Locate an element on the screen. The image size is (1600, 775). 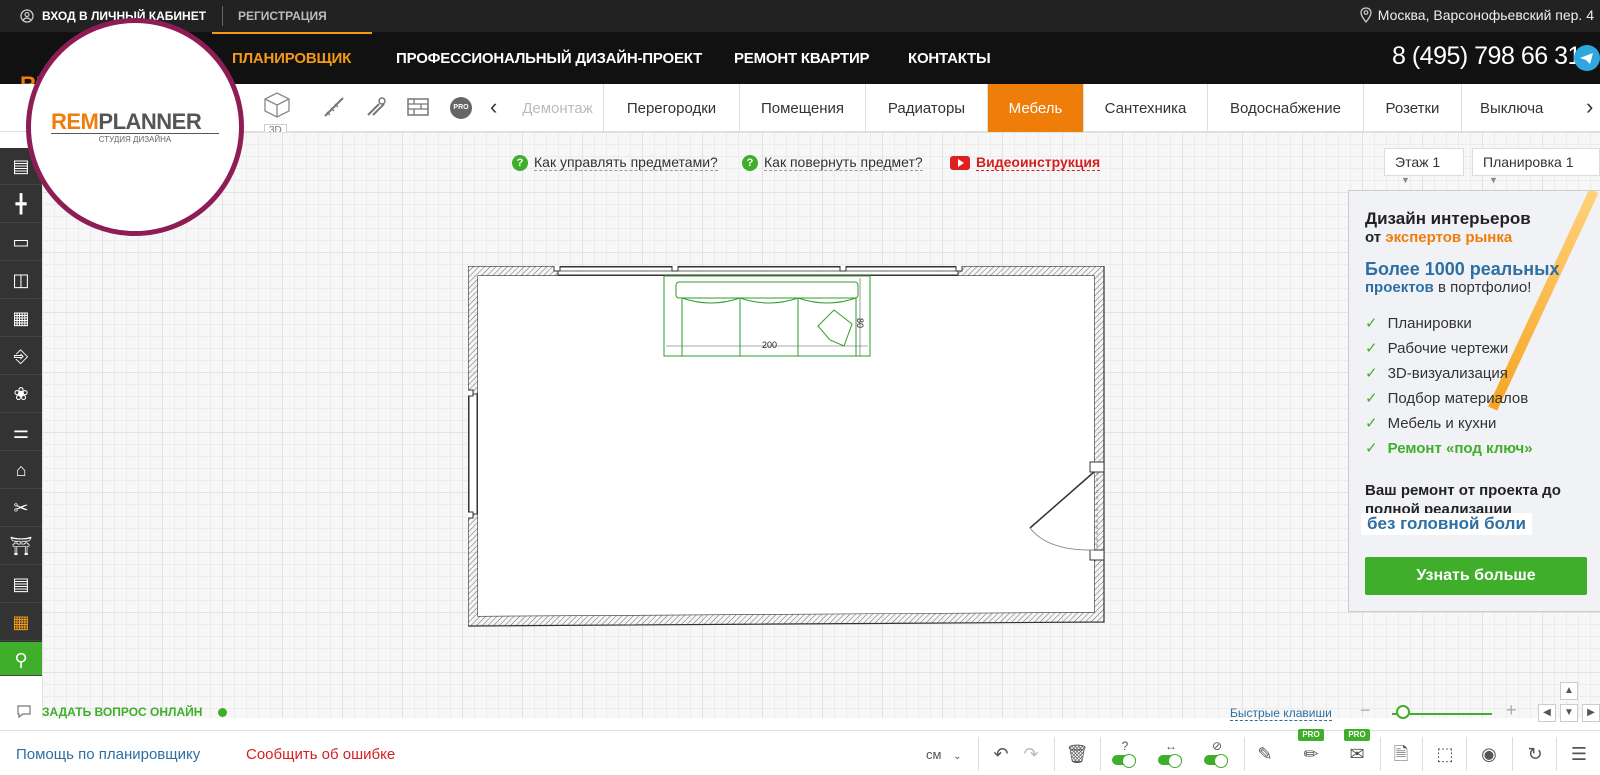
plant-icon: ❀ is located at coordinates (21, 394).